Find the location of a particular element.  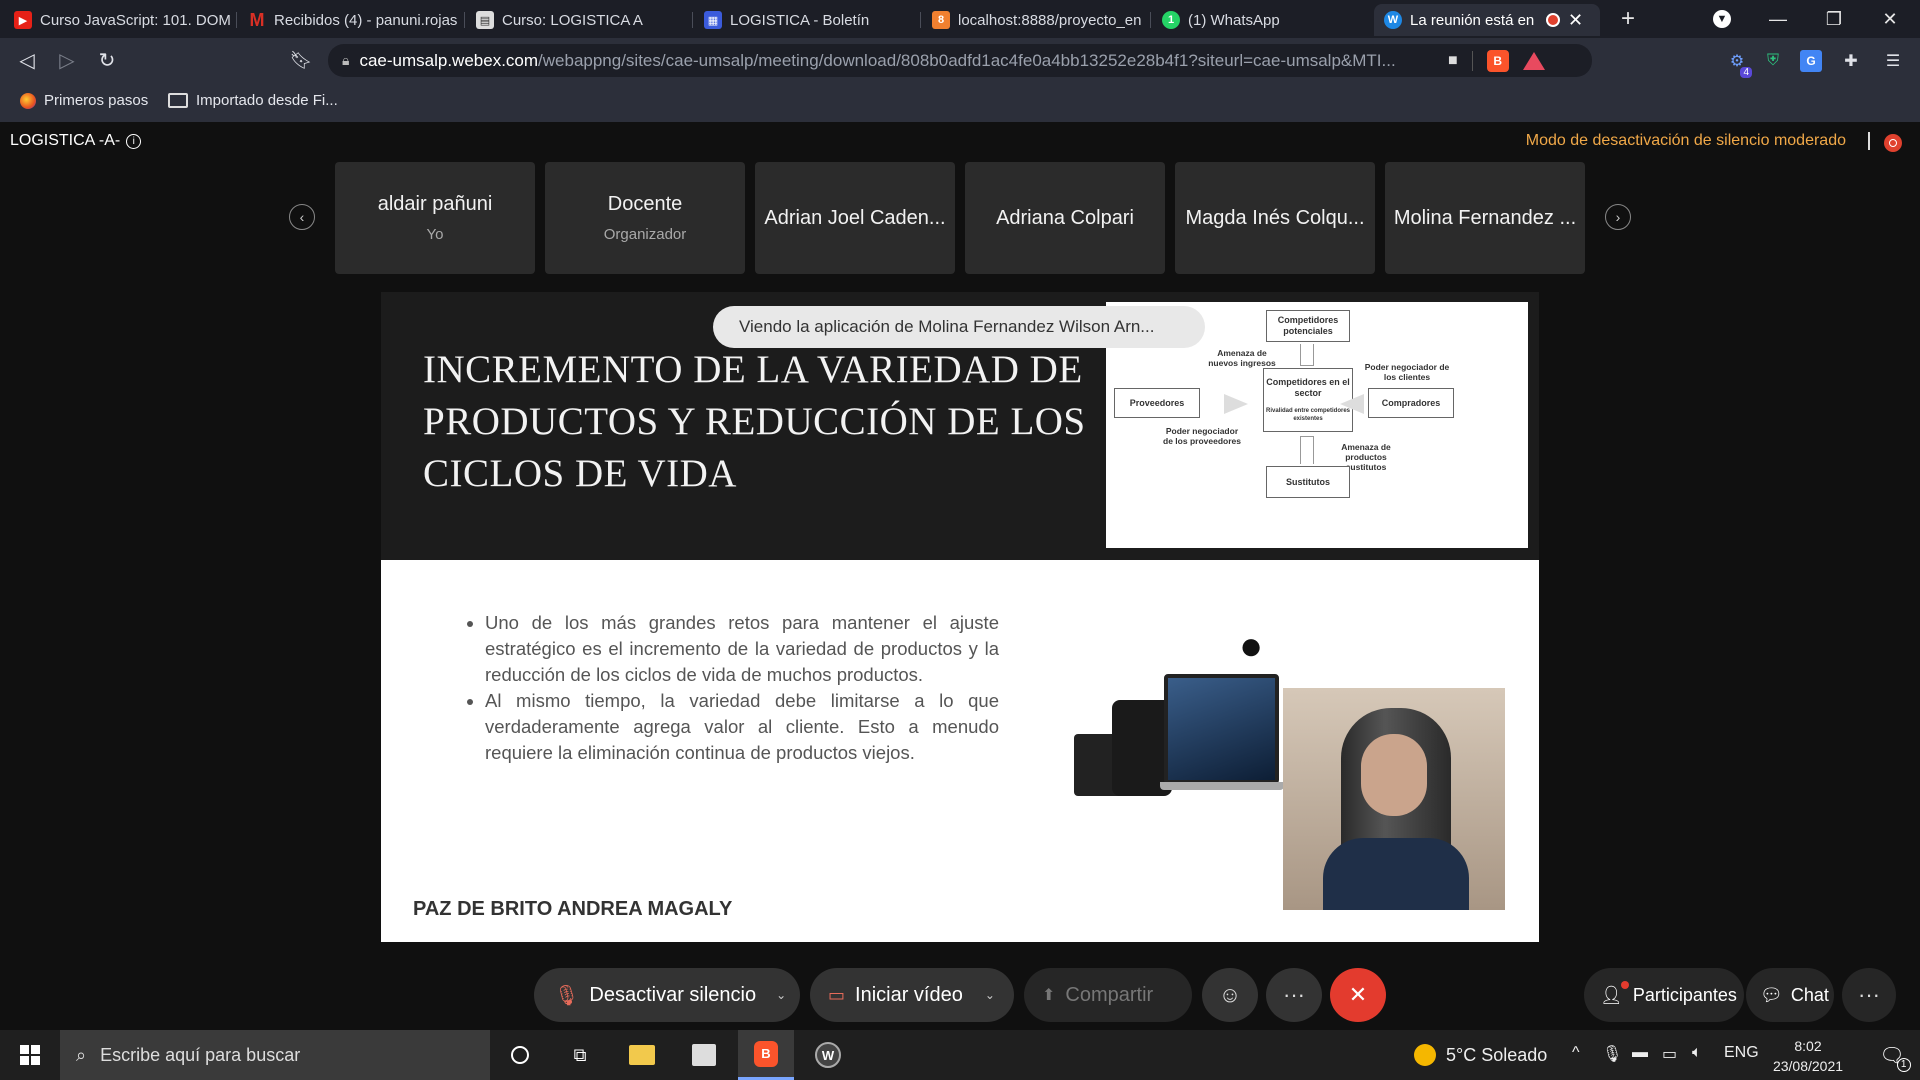

browser-tab: ▦ LOGISTICA - Boletín is located at coordinates (807, 20).